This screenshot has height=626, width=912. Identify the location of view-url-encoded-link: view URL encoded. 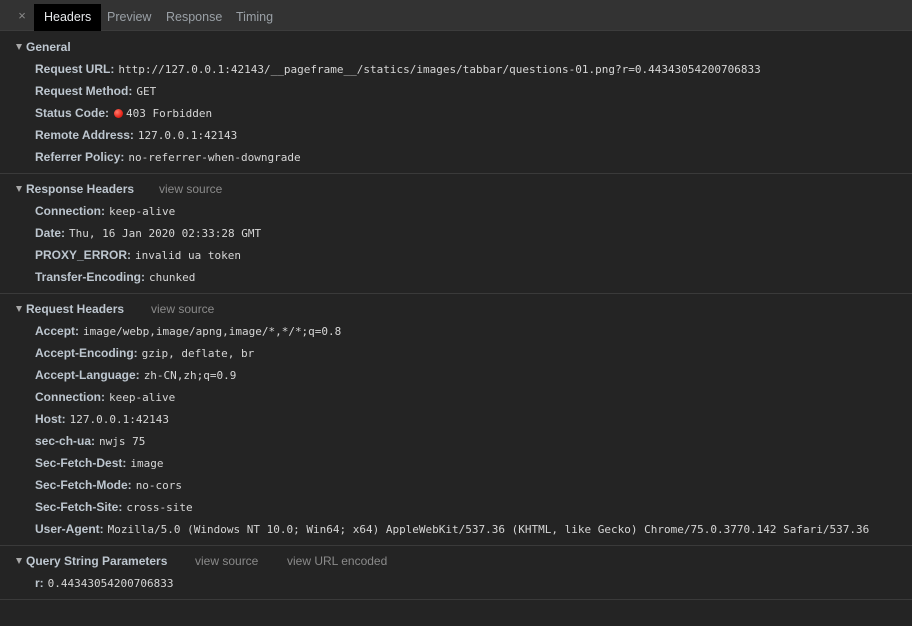
(337, 561).